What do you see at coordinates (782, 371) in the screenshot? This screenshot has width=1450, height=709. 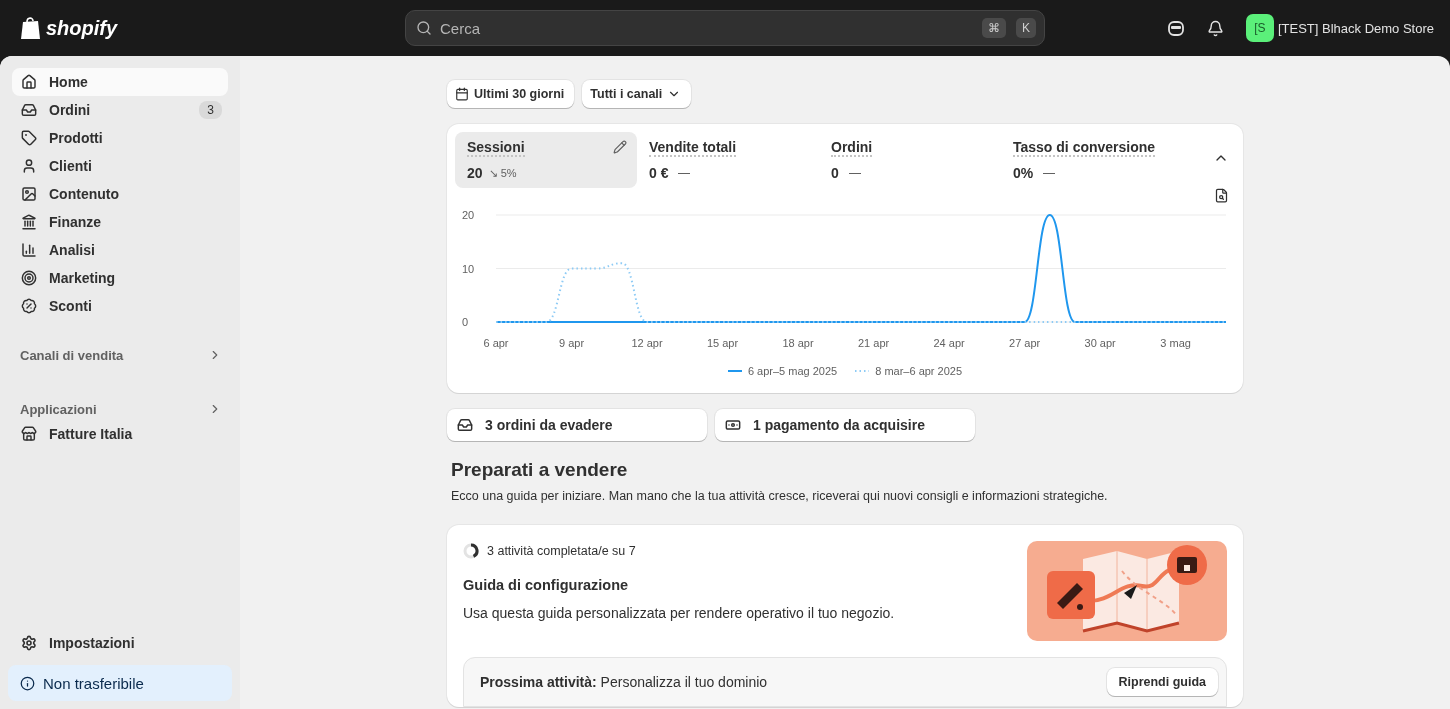 I see `legend-item: 6 apr–5 mag 2025` at bounding box center [782, 371].